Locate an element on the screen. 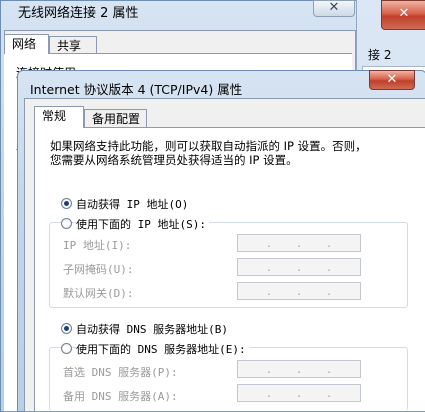  dns-auto-radio is located at coordinates (66, 328).